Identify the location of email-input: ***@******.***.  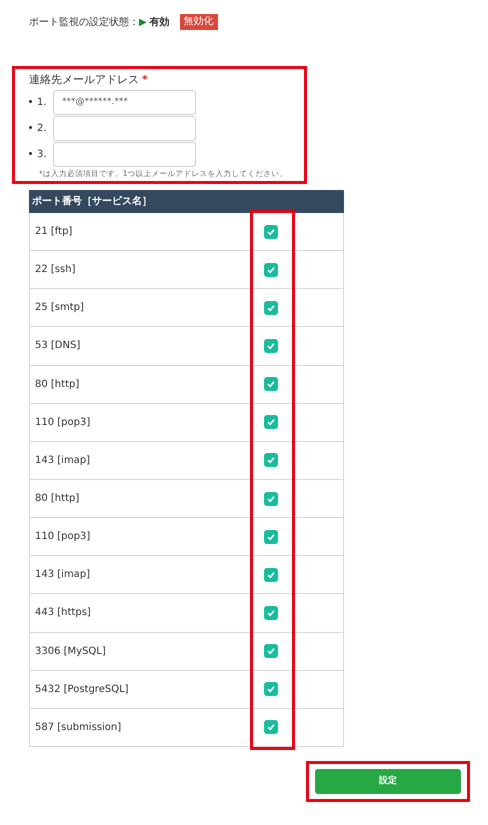
(124, 102).